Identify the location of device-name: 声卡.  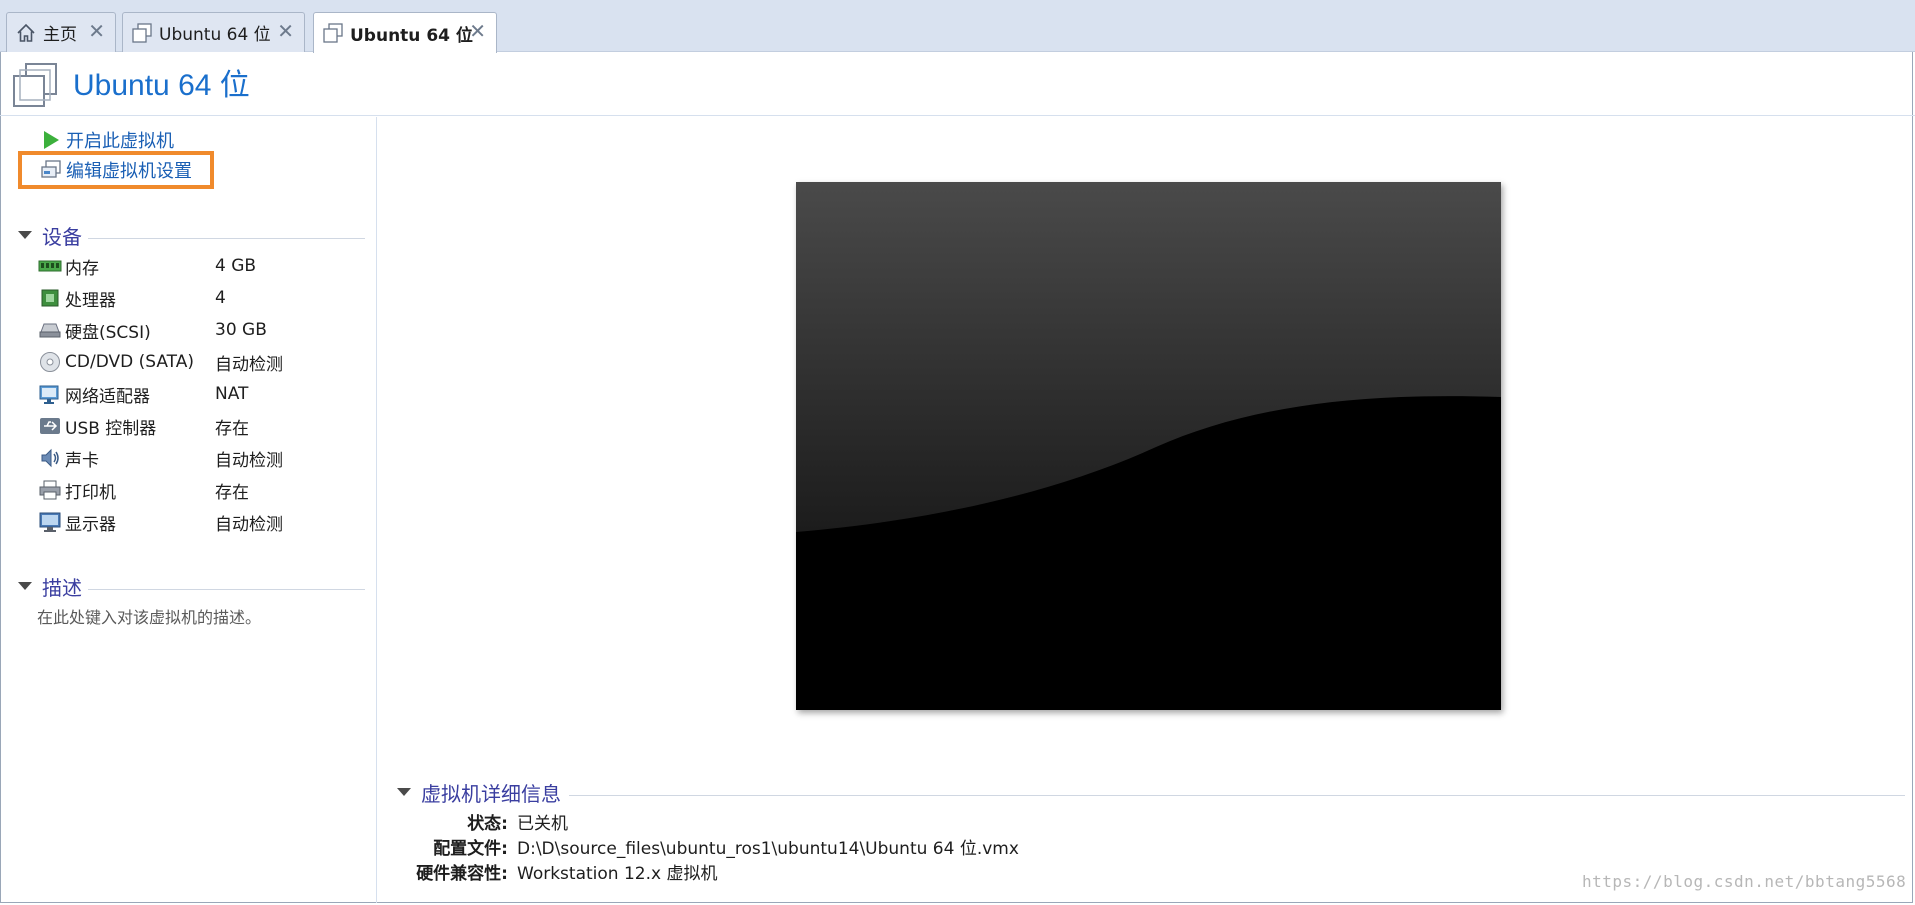
(82, 460).